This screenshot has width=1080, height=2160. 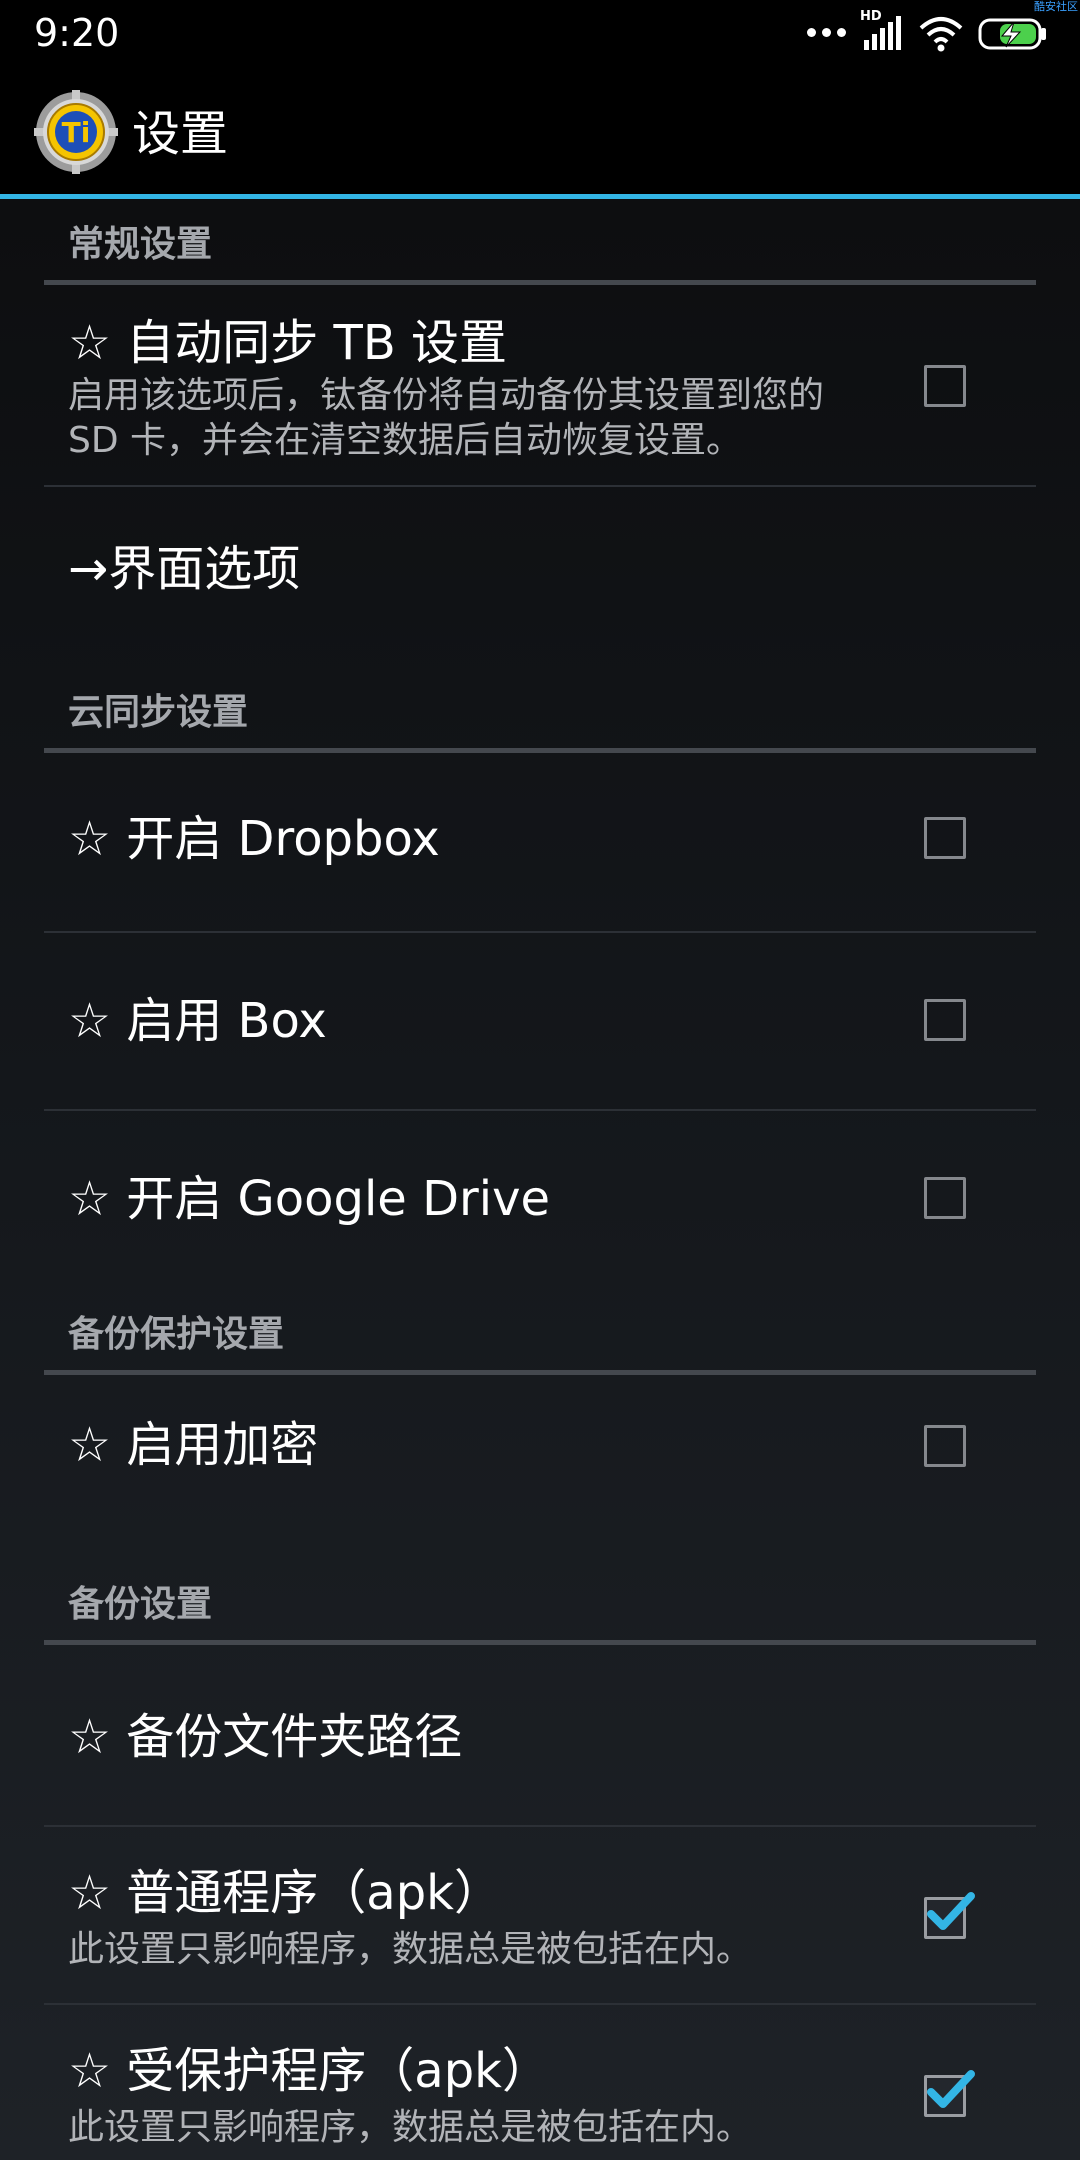 I want to click on section-header-label: 云同步设置, so click(x=158, y=712).